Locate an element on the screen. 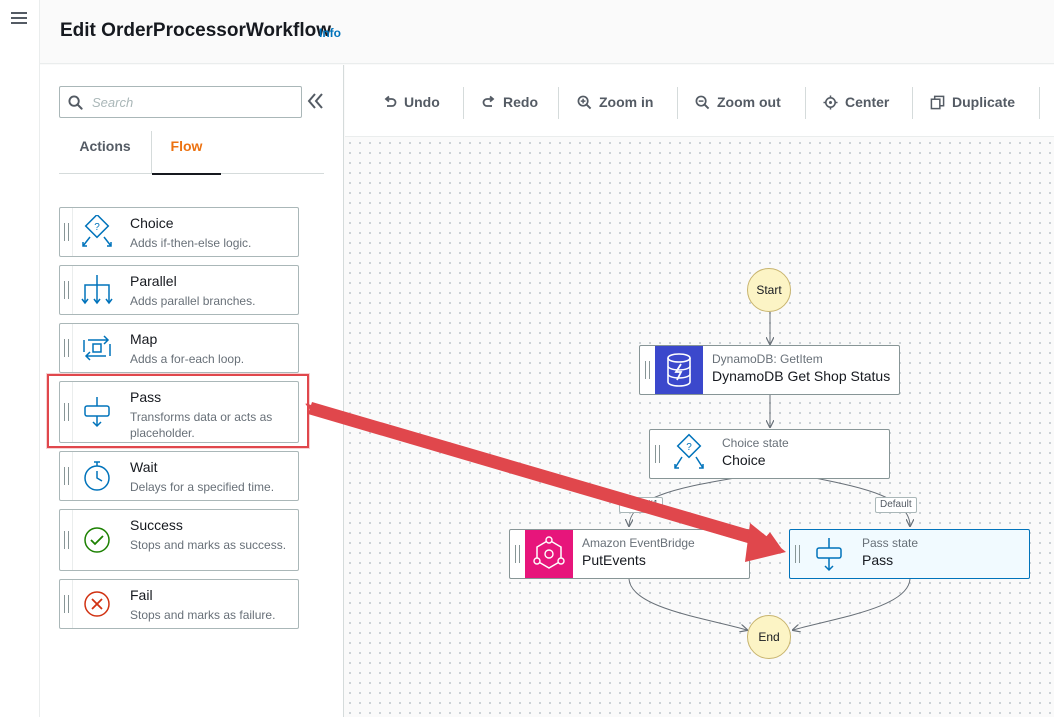 The width and height of the screenshot is (1054, 717). edge-label-default: Default is located at coordinates (896, 505).